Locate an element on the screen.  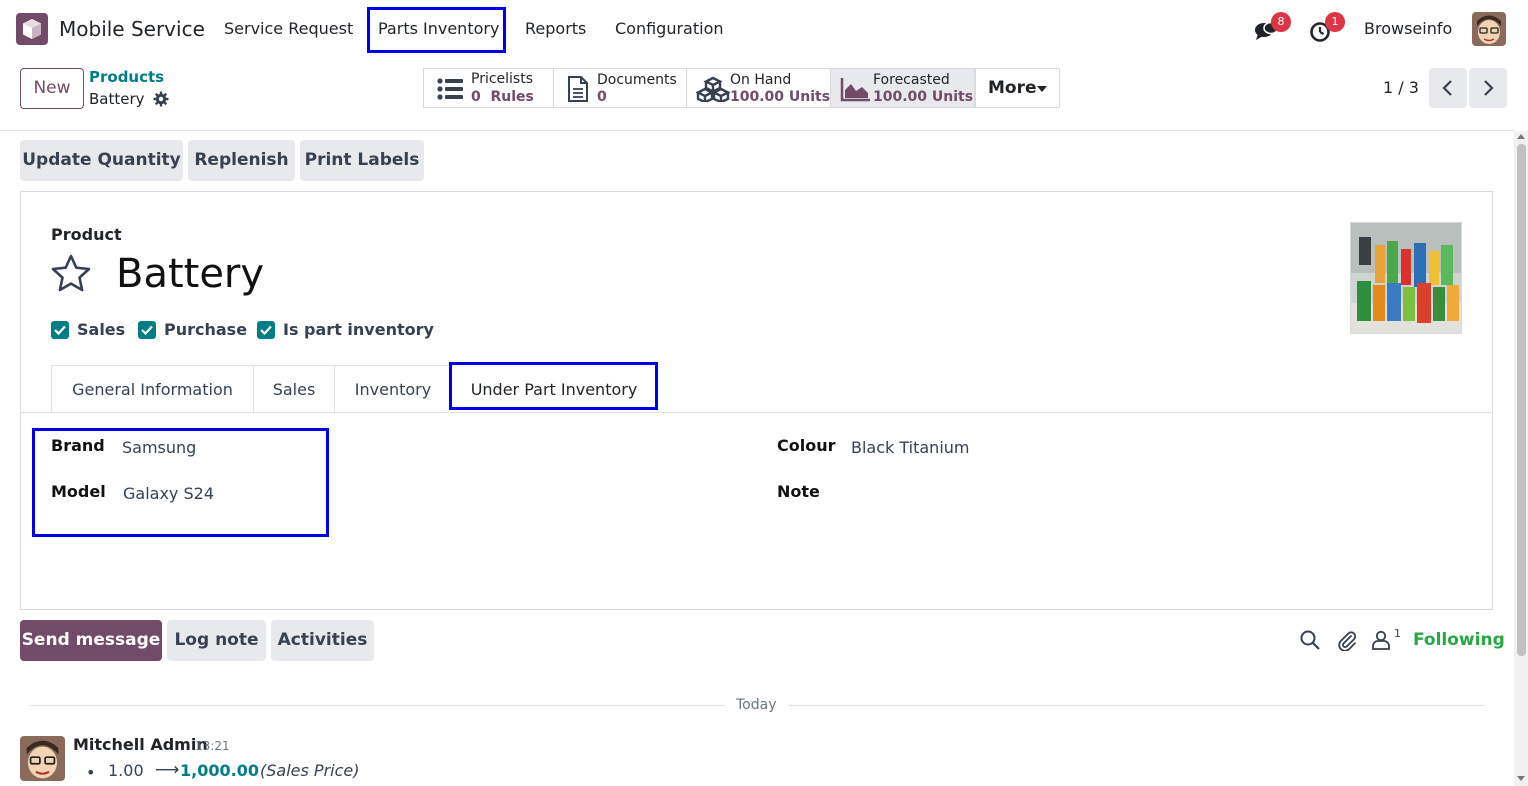
pager-next-button is located at coordinates (1488, 88).